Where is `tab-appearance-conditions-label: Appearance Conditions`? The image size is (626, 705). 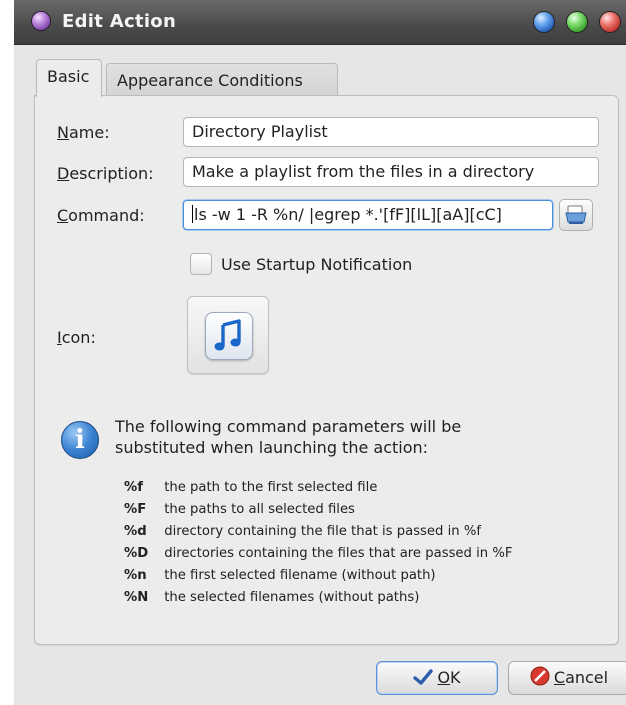
tab-appearance-conditions-label: Appearance Conditions is located at coordinates (210, 80).